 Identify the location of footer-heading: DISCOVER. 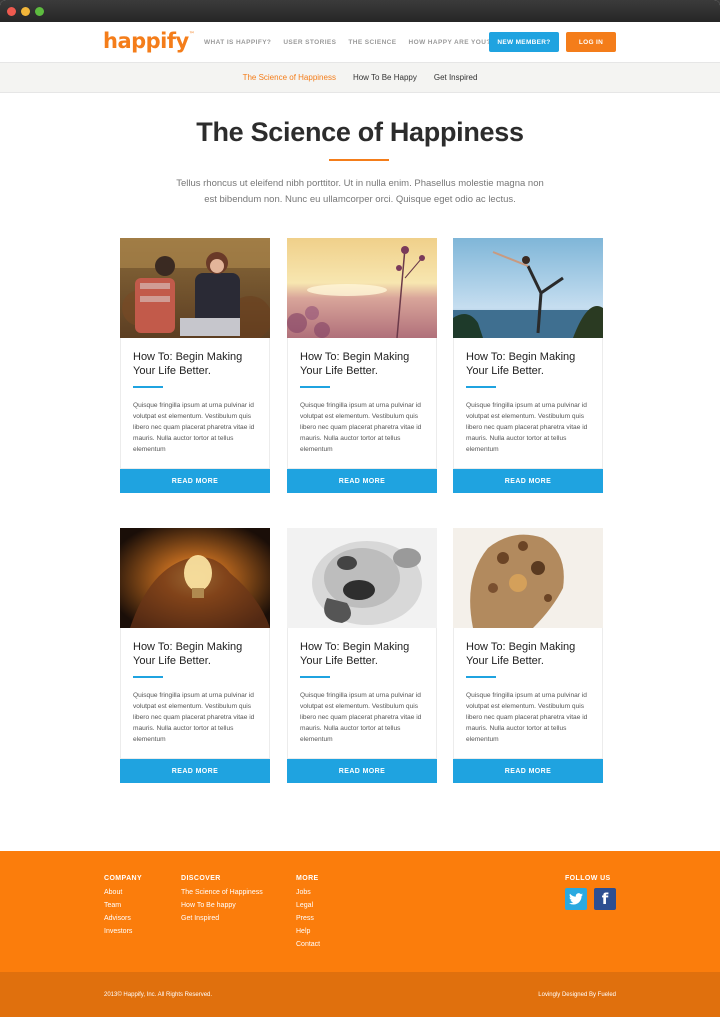
(201, 878).